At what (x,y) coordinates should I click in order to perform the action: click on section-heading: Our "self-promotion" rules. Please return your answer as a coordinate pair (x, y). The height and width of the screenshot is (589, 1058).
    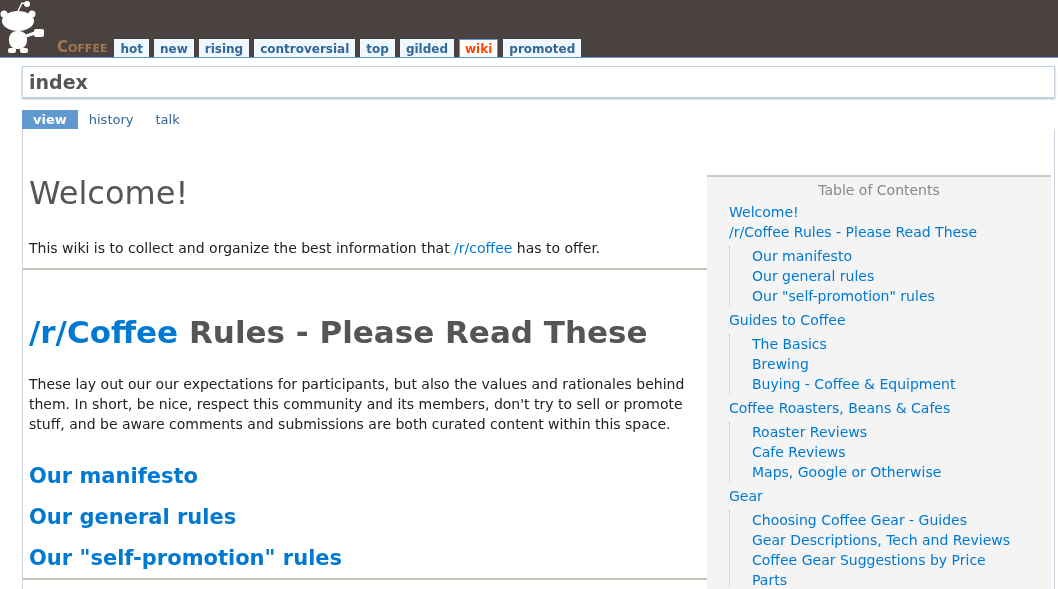
    Looking at the image, I should click on (186, 558).